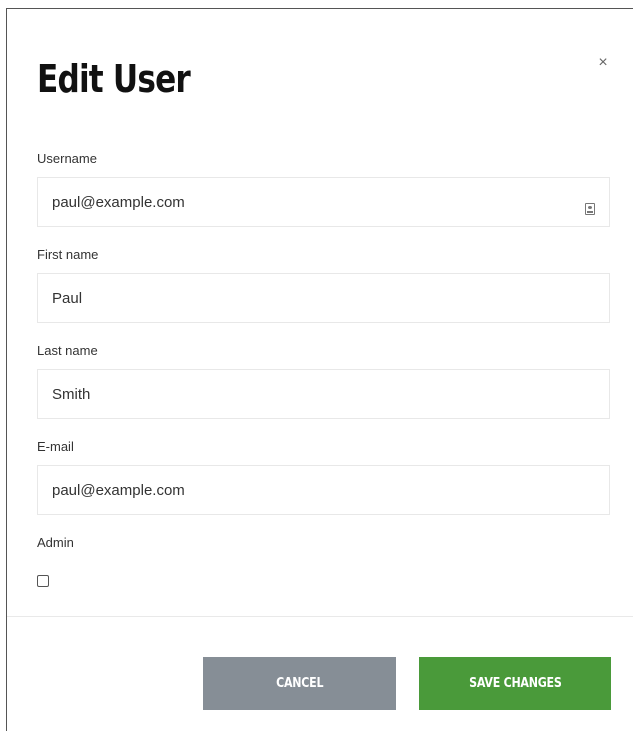 The width and height of the screenshot is (633, 731). I want to click on username-label: Username, so click(67, 158).